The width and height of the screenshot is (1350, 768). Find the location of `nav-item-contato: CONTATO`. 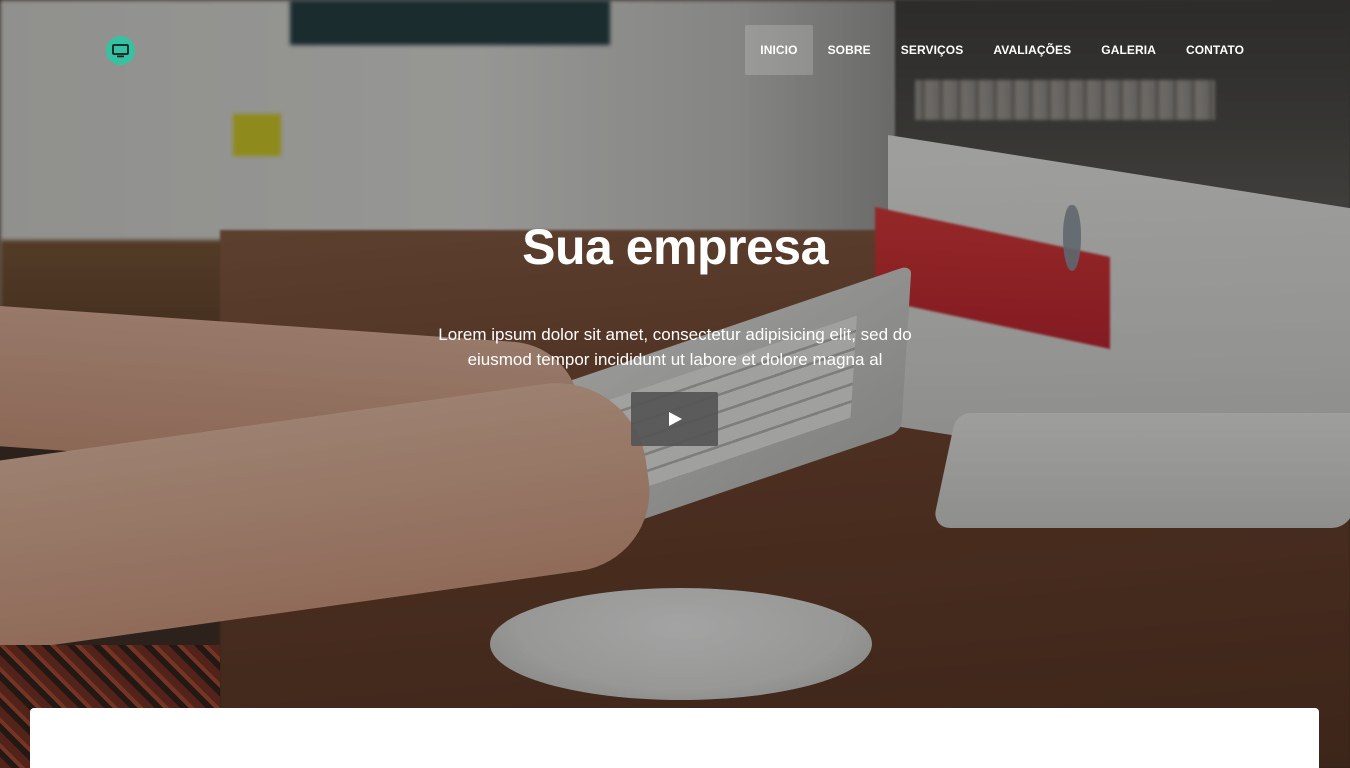

nav-item-contato: CONTATO is located at coordinates (1215, 50).